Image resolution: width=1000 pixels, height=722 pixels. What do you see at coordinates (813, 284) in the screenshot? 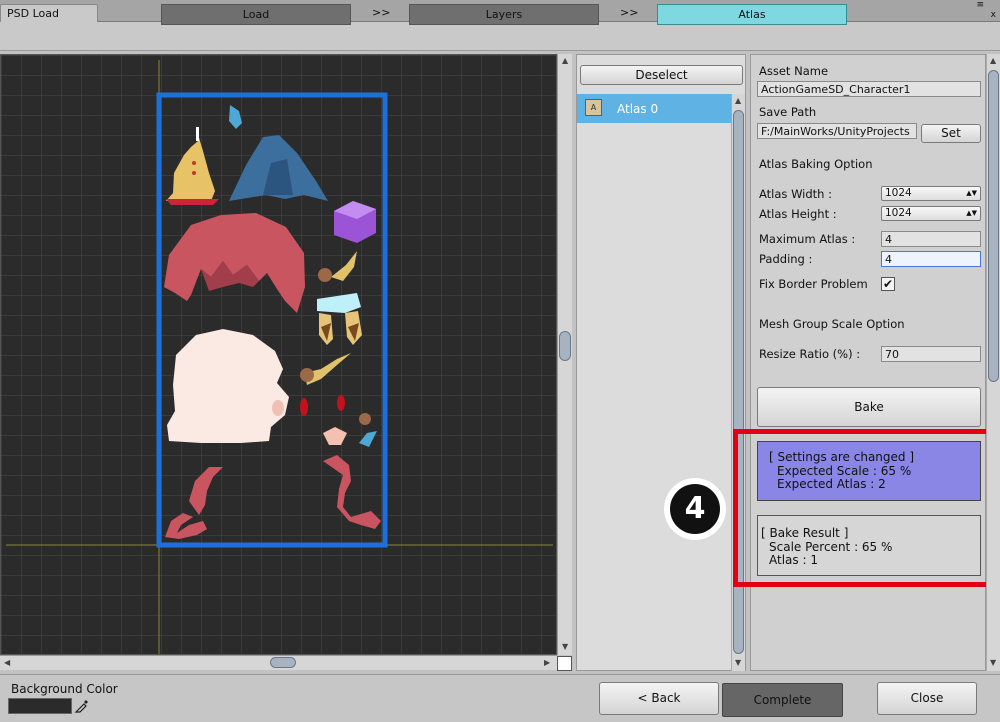
I see `fix-border-label: Fix Border Problem` at bounding box center [813, 284].